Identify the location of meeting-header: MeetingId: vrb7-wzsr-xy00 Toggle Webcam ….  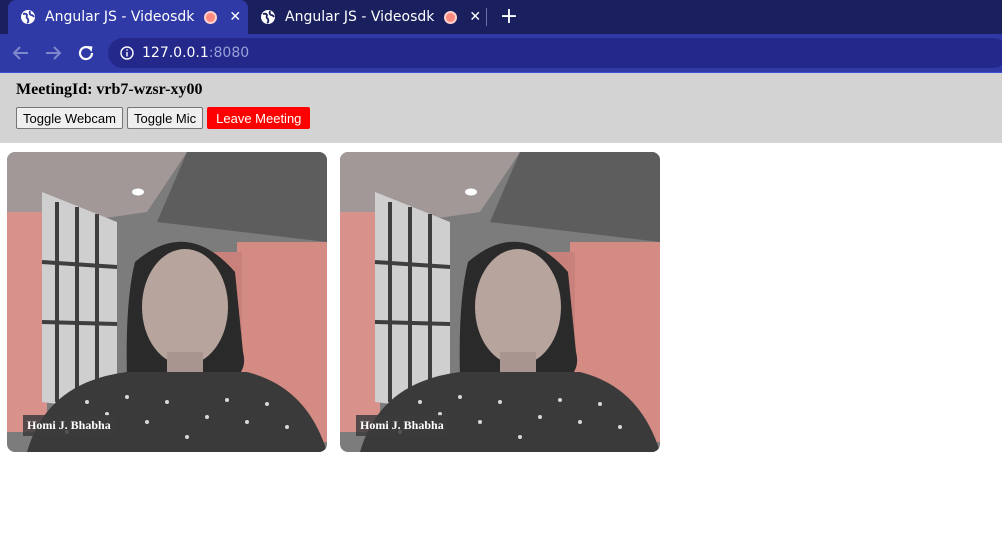
(501, 108).